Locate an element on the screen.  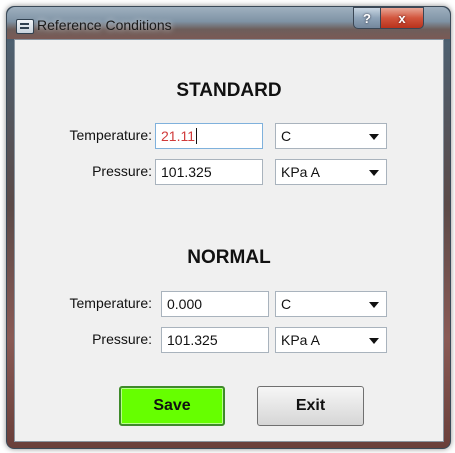
exit-button-label: Exit is located at coordinates (310, 405).